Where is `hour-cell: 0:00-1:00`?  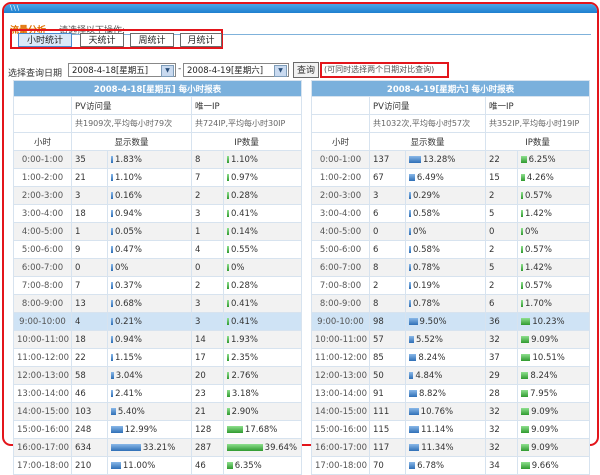
hour-cell: 0:00-1:00 is located at coordinates (42, 159).